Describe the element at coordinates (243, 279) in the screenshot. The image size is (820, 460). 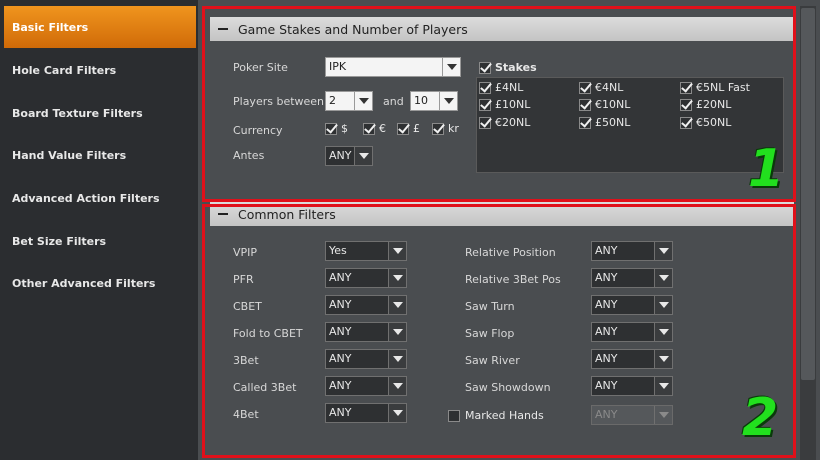
I see `pfr-label: PFR` at that location.